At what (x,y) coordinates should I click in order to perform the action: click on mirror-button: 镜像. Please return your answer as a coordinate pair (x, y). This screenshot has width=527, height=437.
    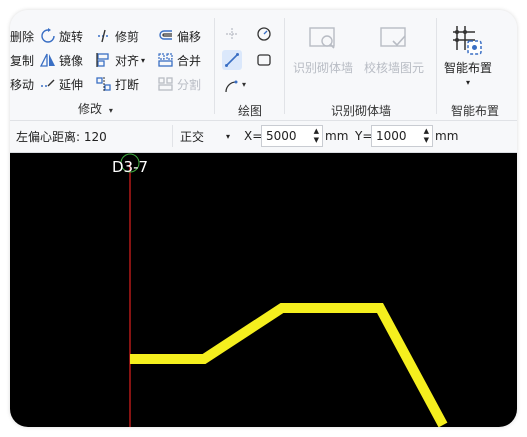
    Looking at the image, I should click on (61, 60).